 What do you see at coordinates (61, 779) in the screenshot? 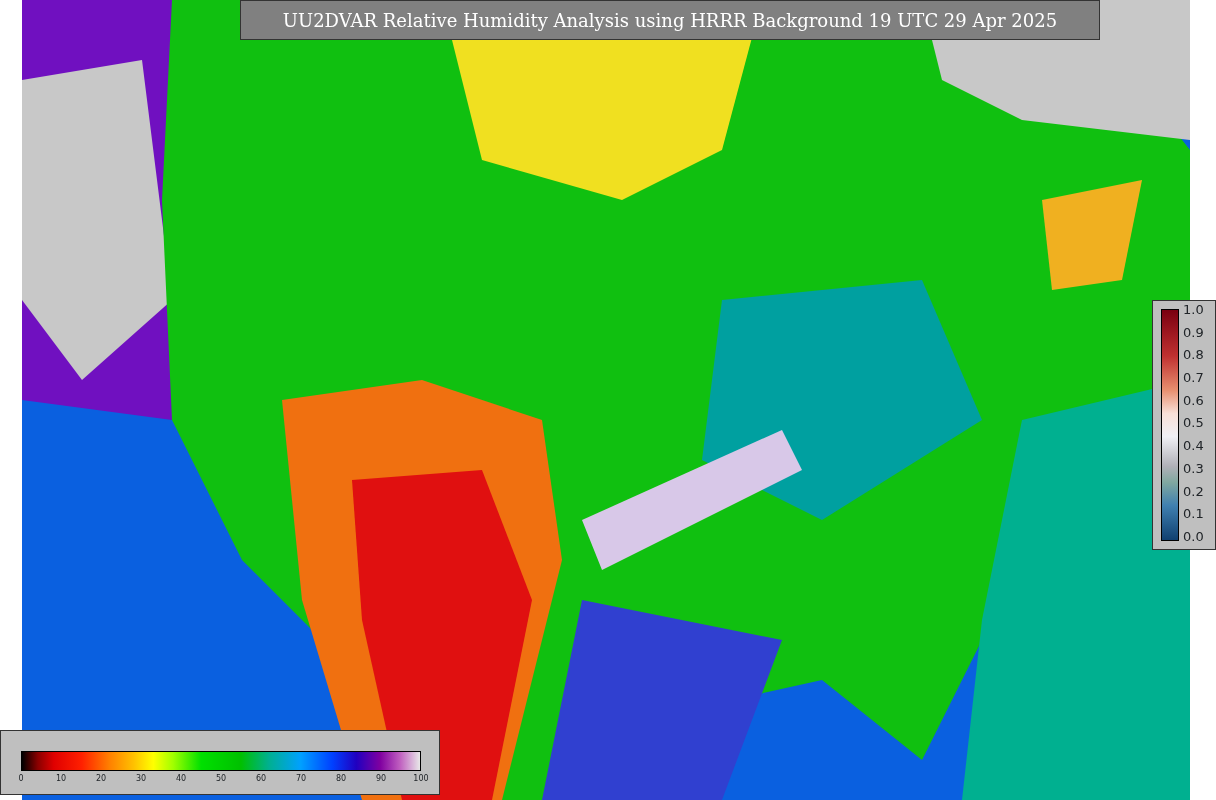
I see `tick-label: 10` at bounding box center [61, 779].